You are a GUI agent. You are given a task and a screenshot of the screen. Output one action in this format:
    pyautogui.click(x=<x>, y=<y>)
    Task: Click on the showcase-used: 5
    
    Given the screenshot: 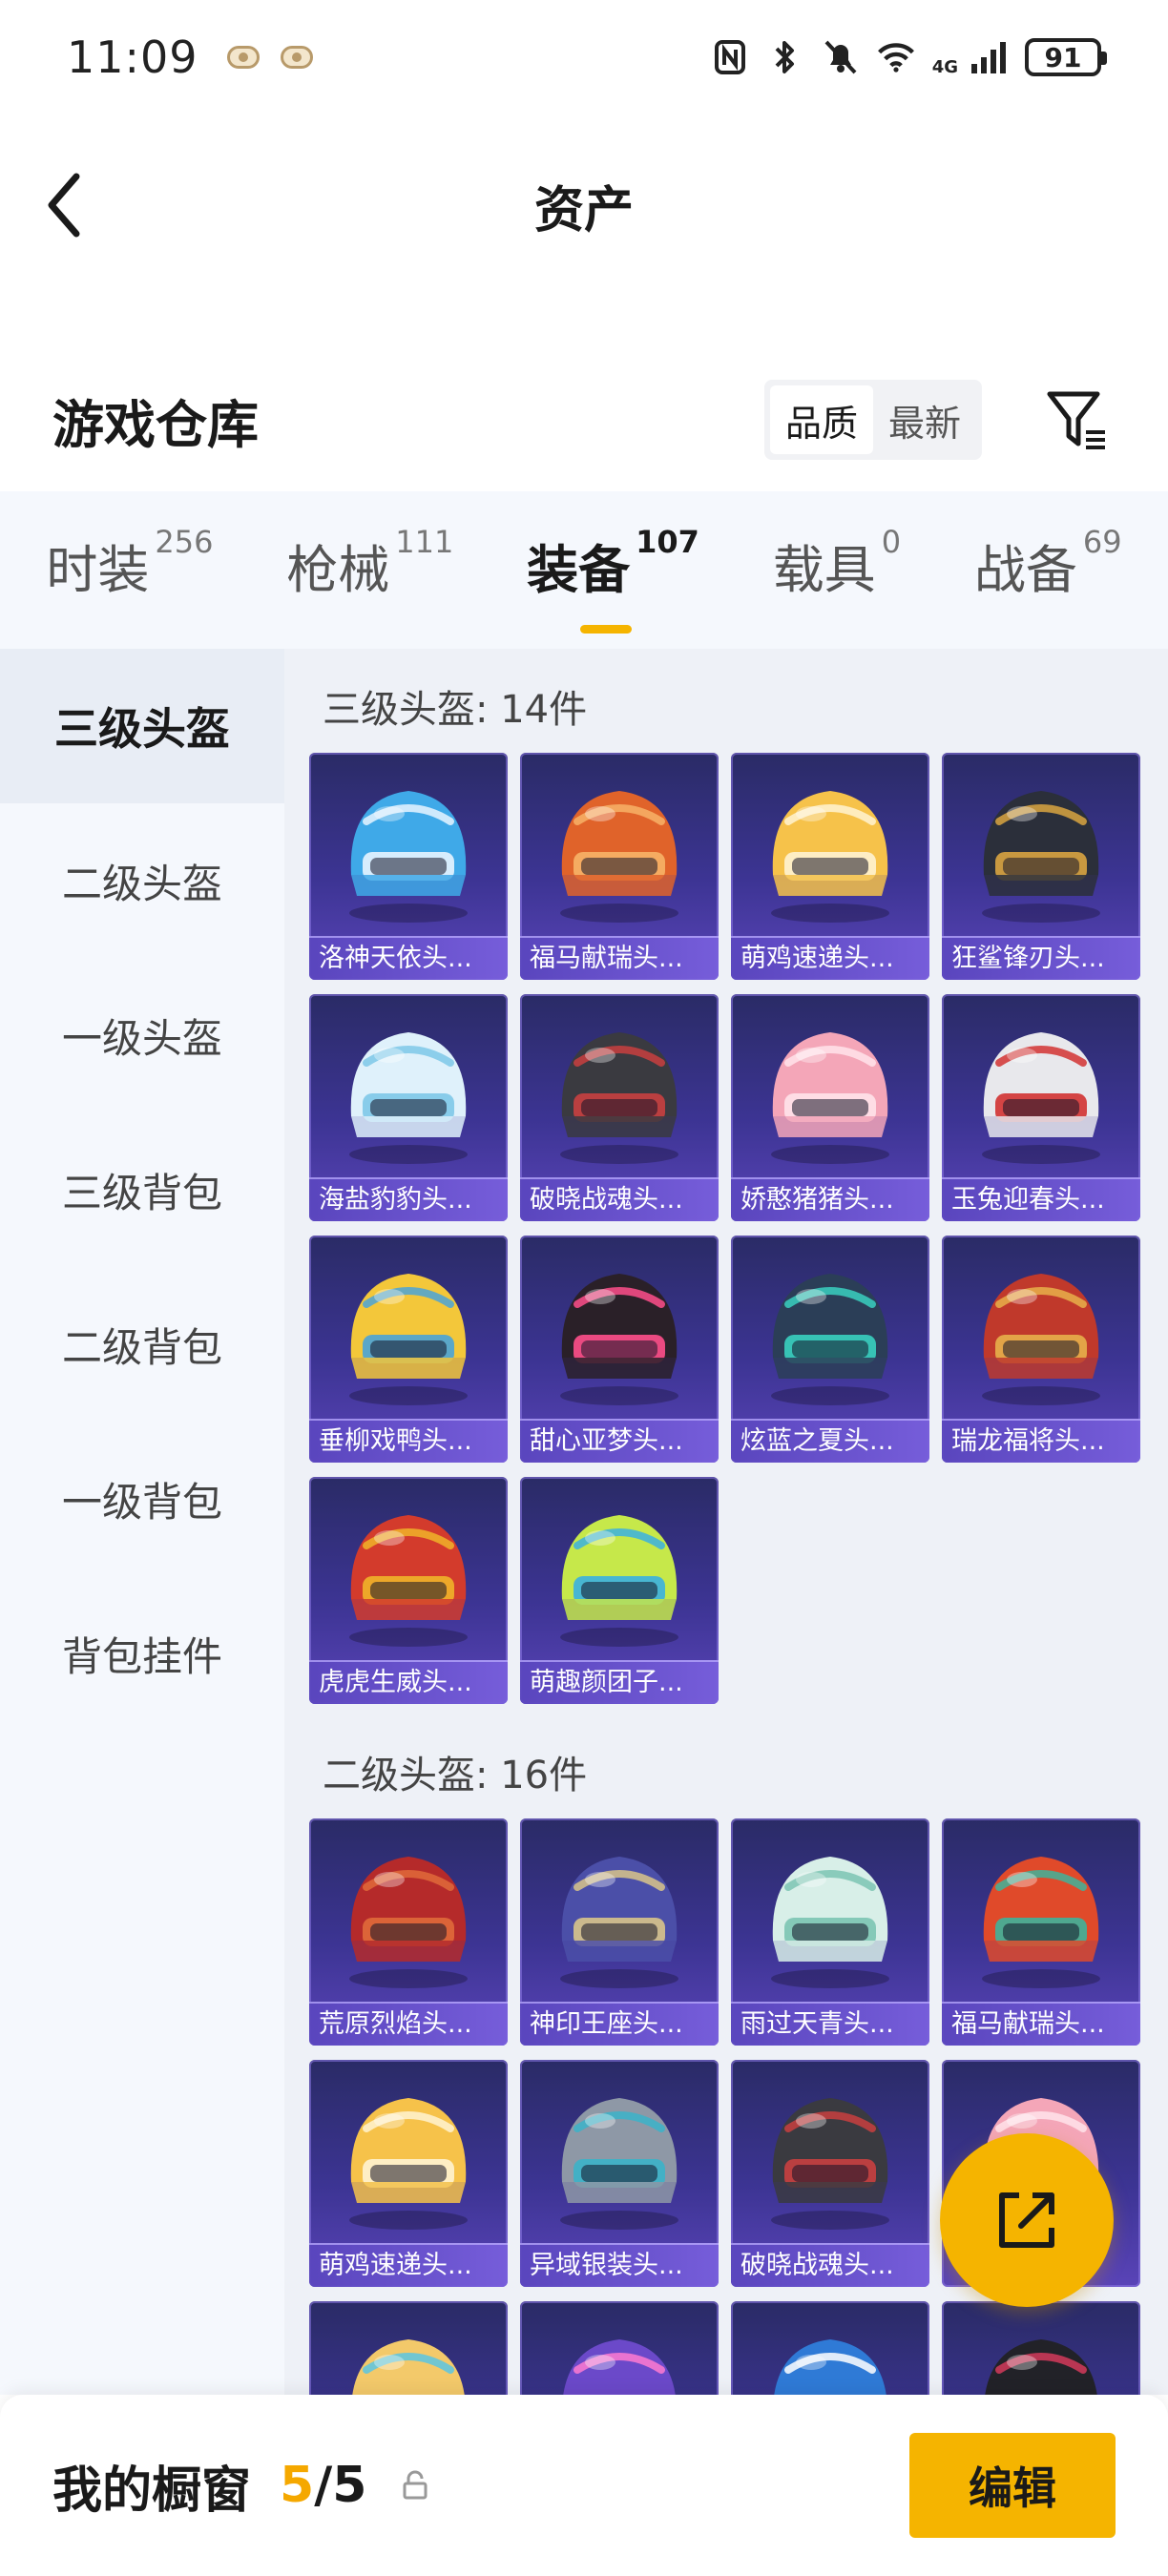 What is the action you would take?
    pyautogui.click(x=297, y=2485)
    